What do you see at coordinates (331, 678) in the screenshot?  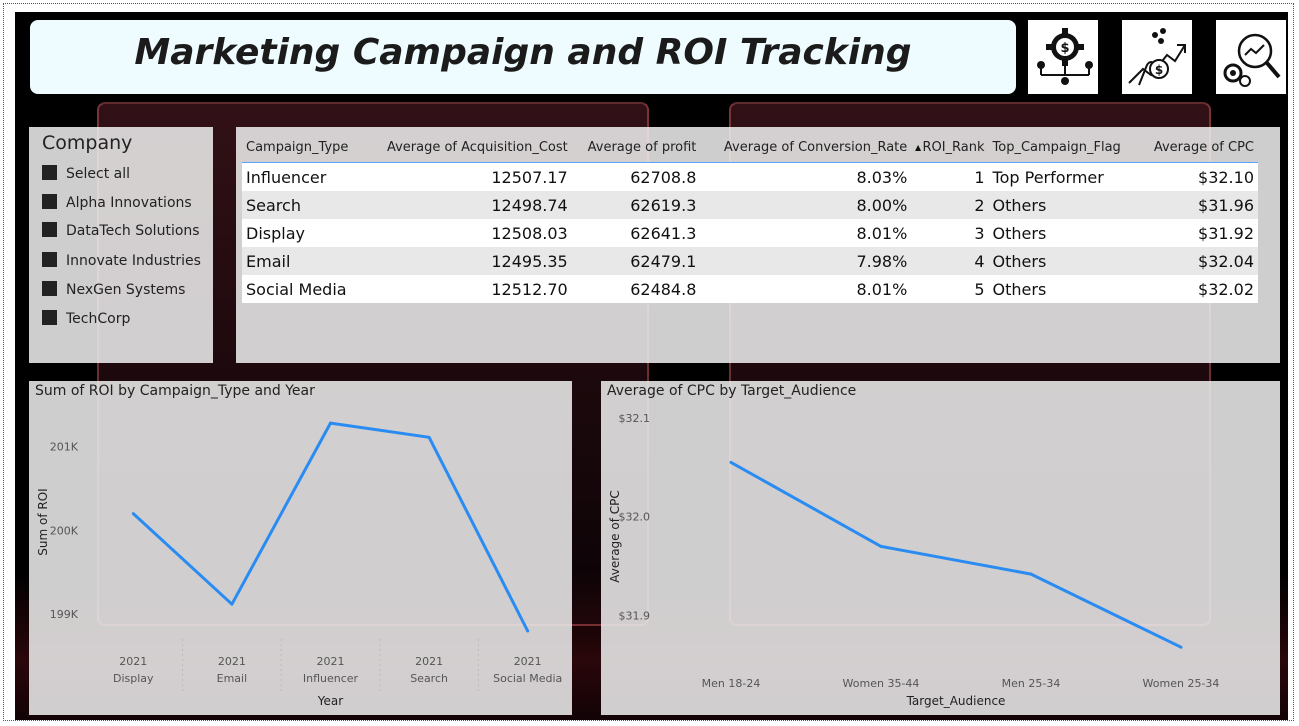 I see `x-tick-label: Influencer` at bounding box center [331, 678].